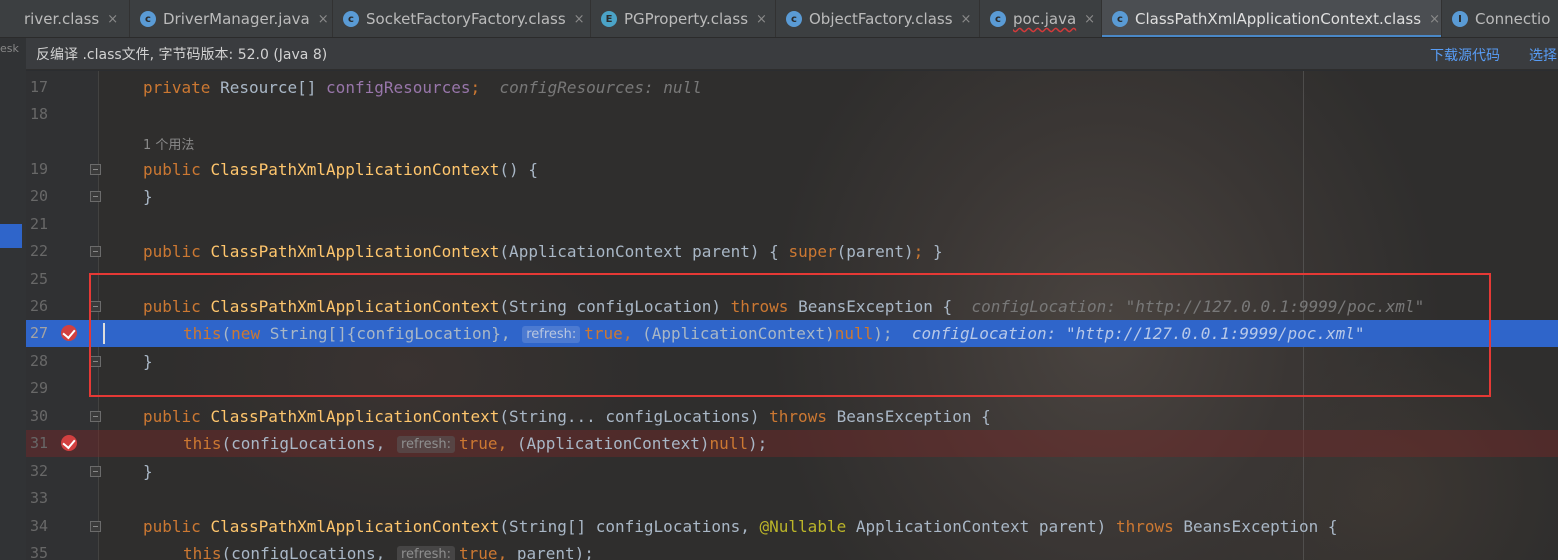 Image resolution: width=1558 pixels, height=560 pixels. What do you see at coordinates (1460, 19) in the screenshot?
I see `interface-icon: I` at bounding box center [1460, 19].